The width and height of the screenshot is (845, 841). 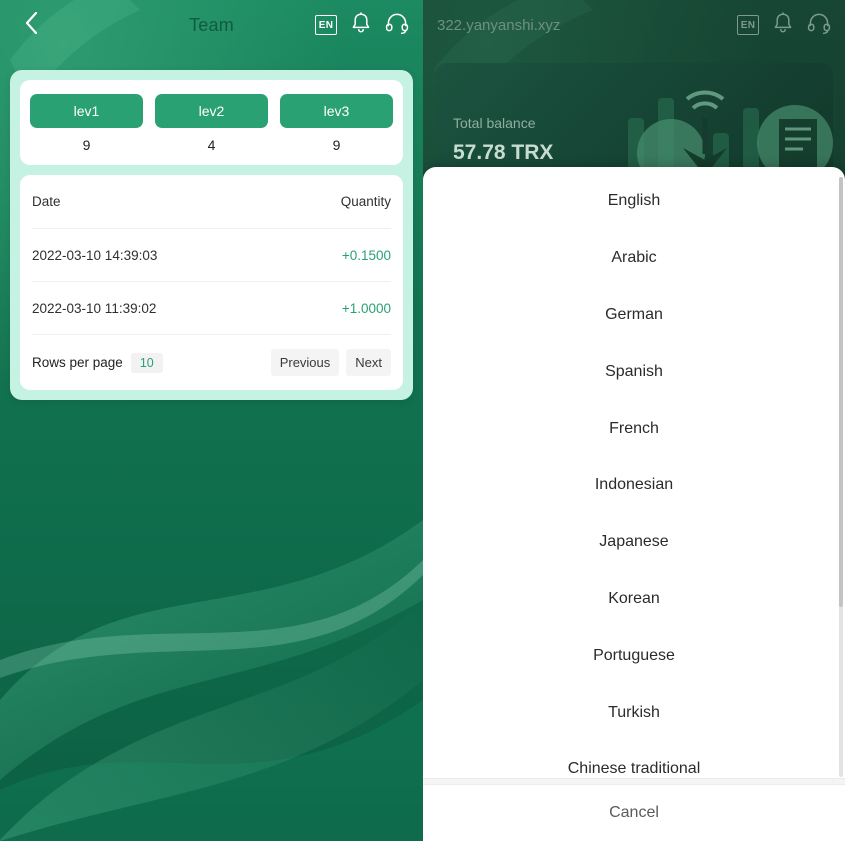 I want to click on language-list-scrollbar, so click(x=841, y=477).